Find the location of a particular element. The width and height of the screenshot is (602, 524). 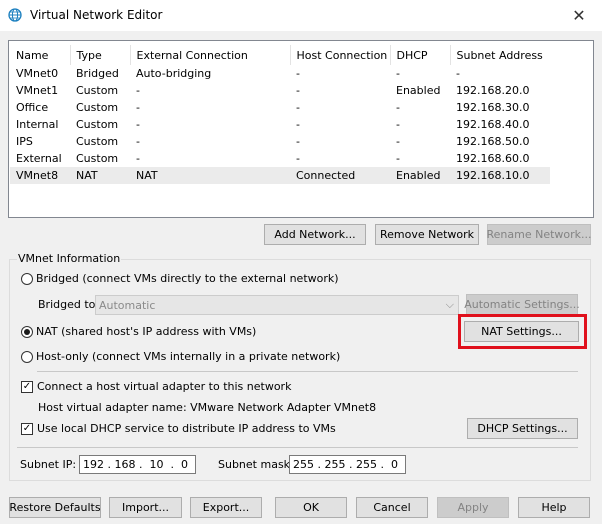

column-header-type: Type is located at coordinates (100, 55).